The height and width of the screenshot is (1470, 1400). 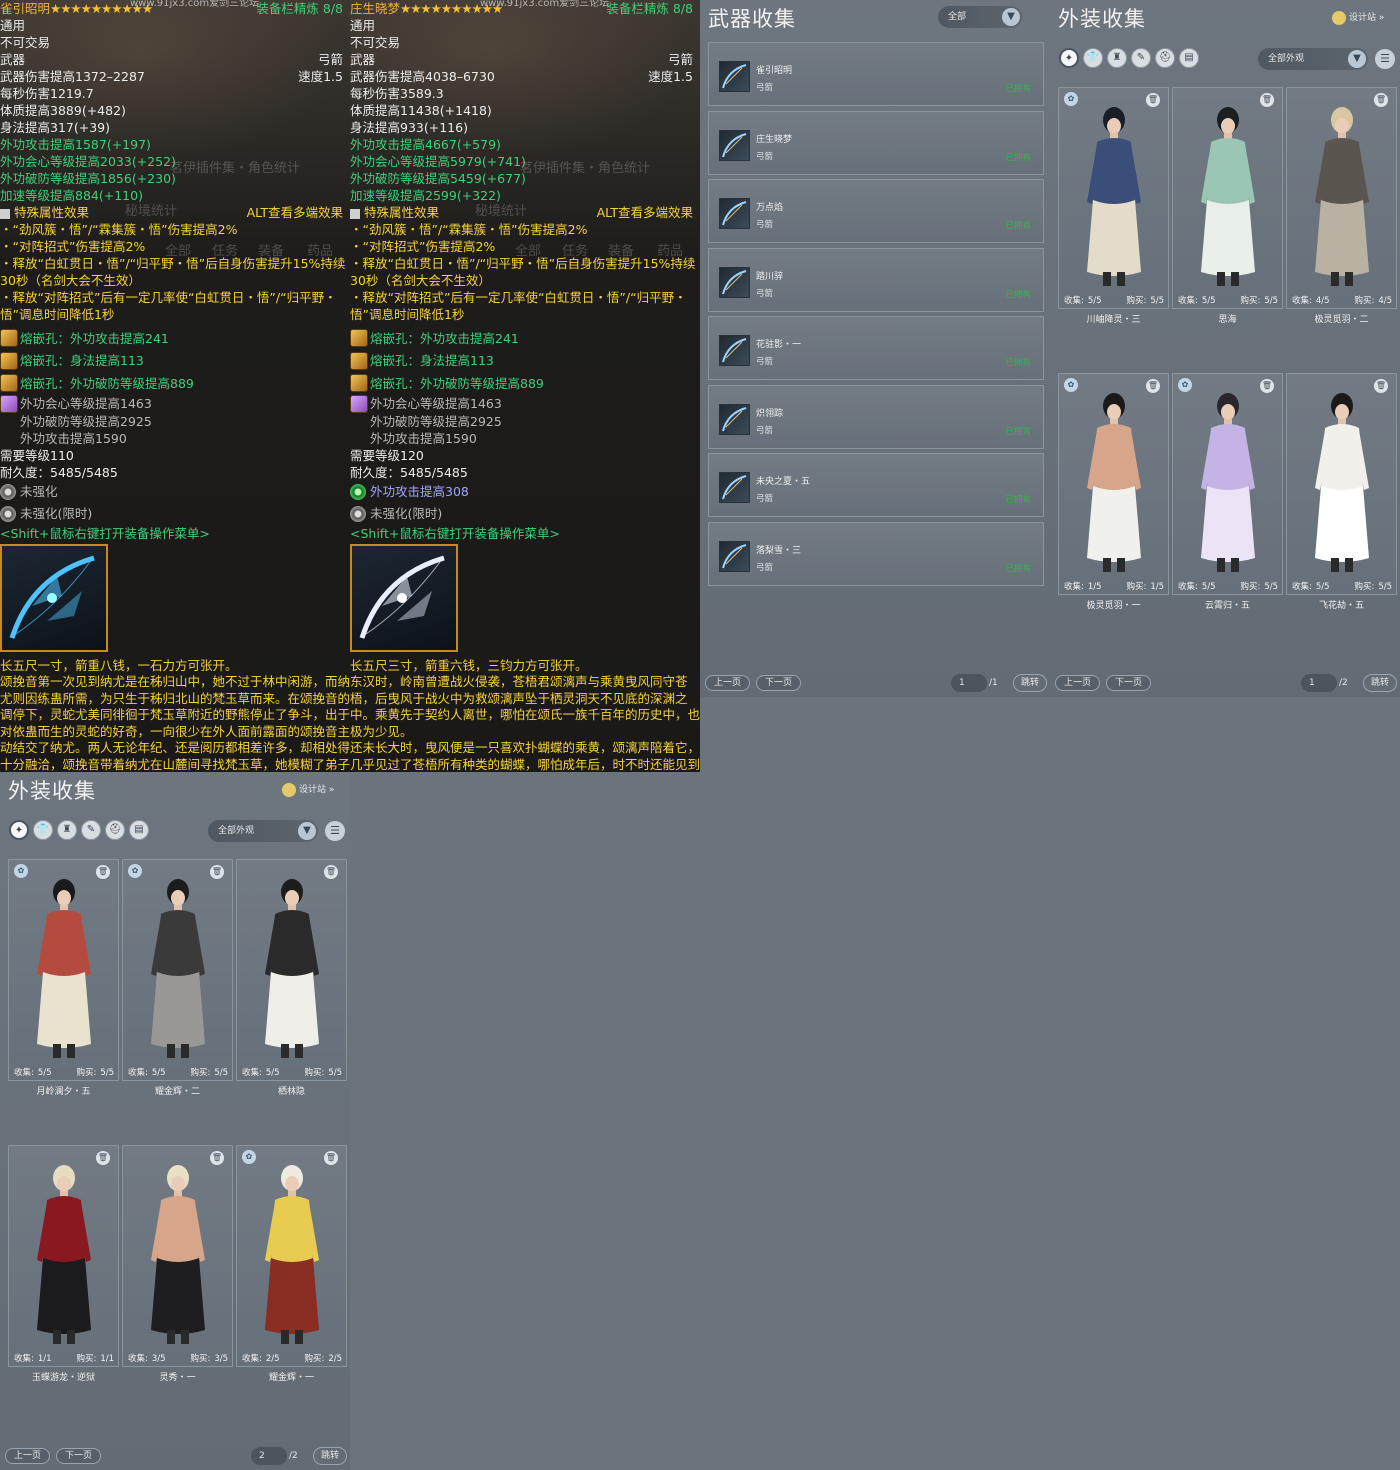 I want to click on outfit-card: 🗑 收集: 3/5 购买: 3/5, so click(x=177, y=1256).